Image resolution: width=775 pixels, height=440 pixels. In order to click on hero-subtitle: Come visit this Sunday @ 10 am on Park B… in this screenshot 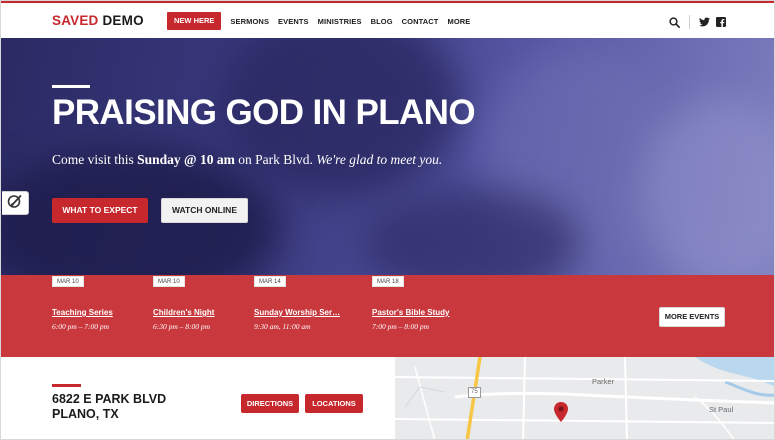, I will do `click(247, 160)`.